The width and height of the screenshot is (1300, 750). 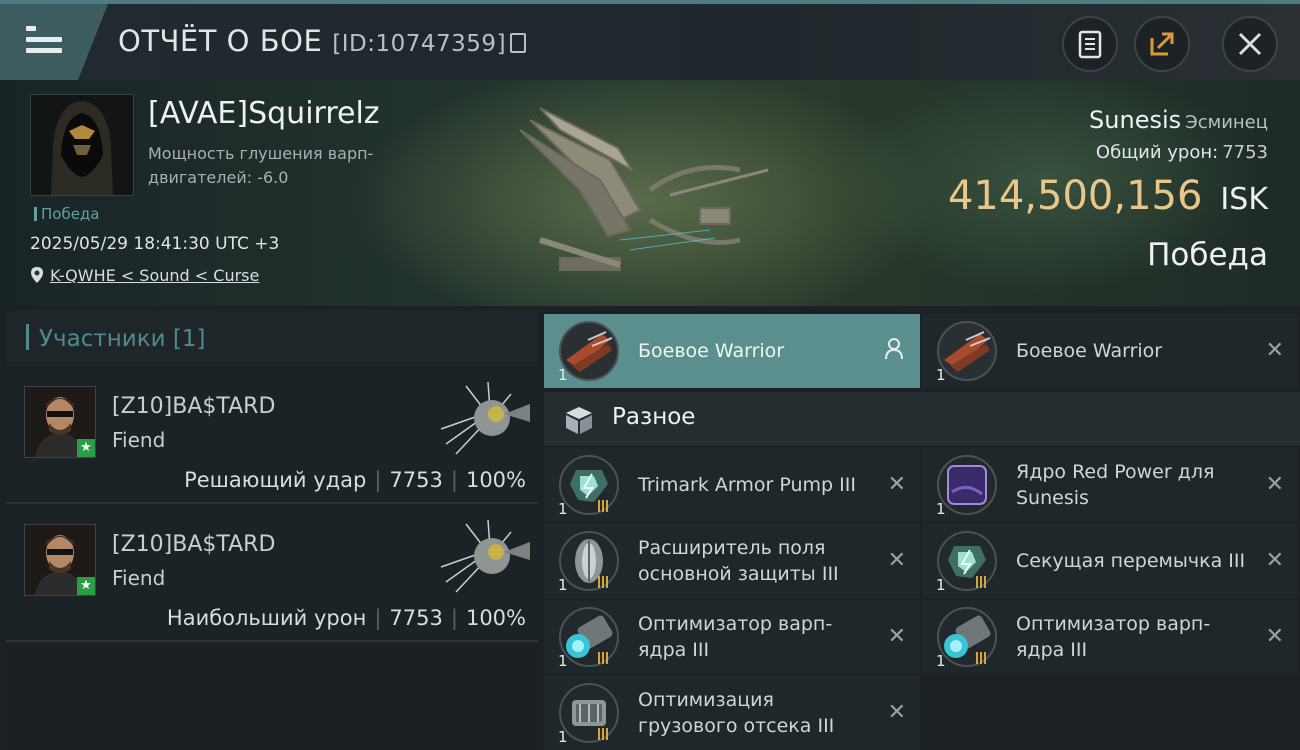 I want to click on share-button, so click(x=1162, y=44).